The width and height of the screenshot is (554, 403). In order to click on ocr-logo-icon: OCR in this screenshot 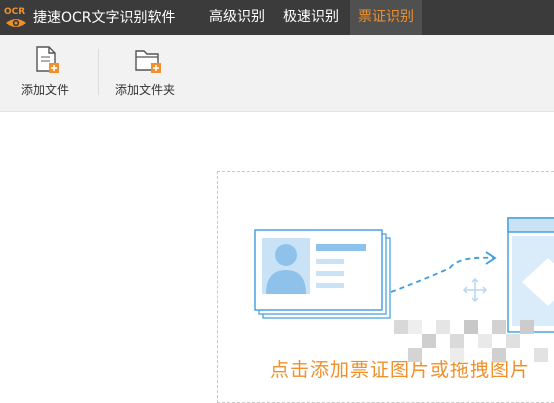, I will do `click(15, 17)`.